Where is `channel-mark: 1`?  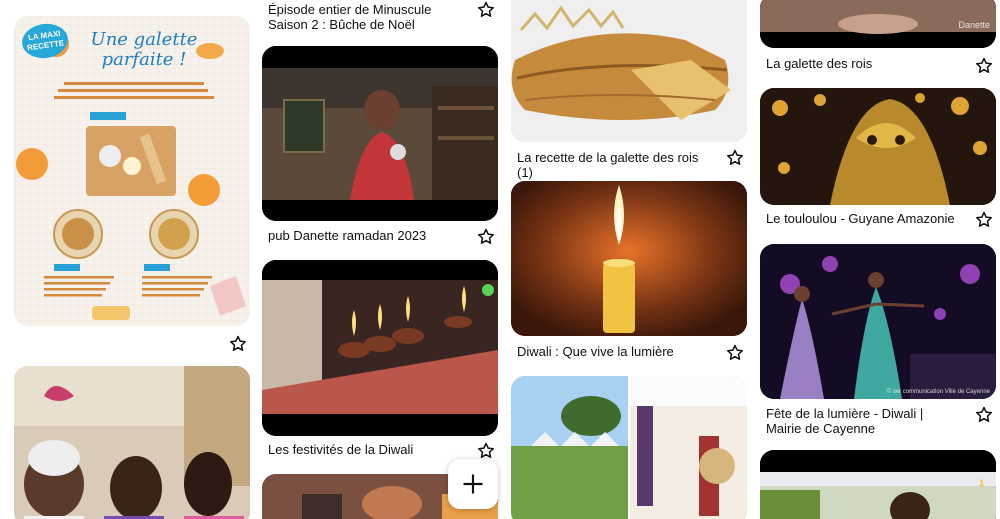
channel-mark: 1 is located at coordinates (981, 483).